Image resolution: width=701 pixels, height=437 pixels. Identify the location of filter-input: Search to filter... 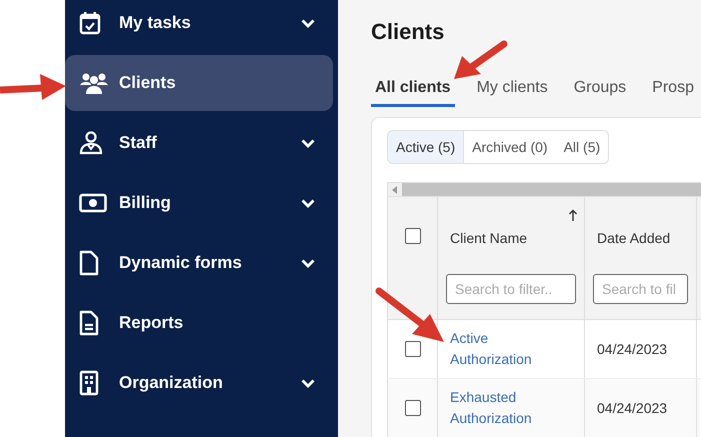
(511, 289).